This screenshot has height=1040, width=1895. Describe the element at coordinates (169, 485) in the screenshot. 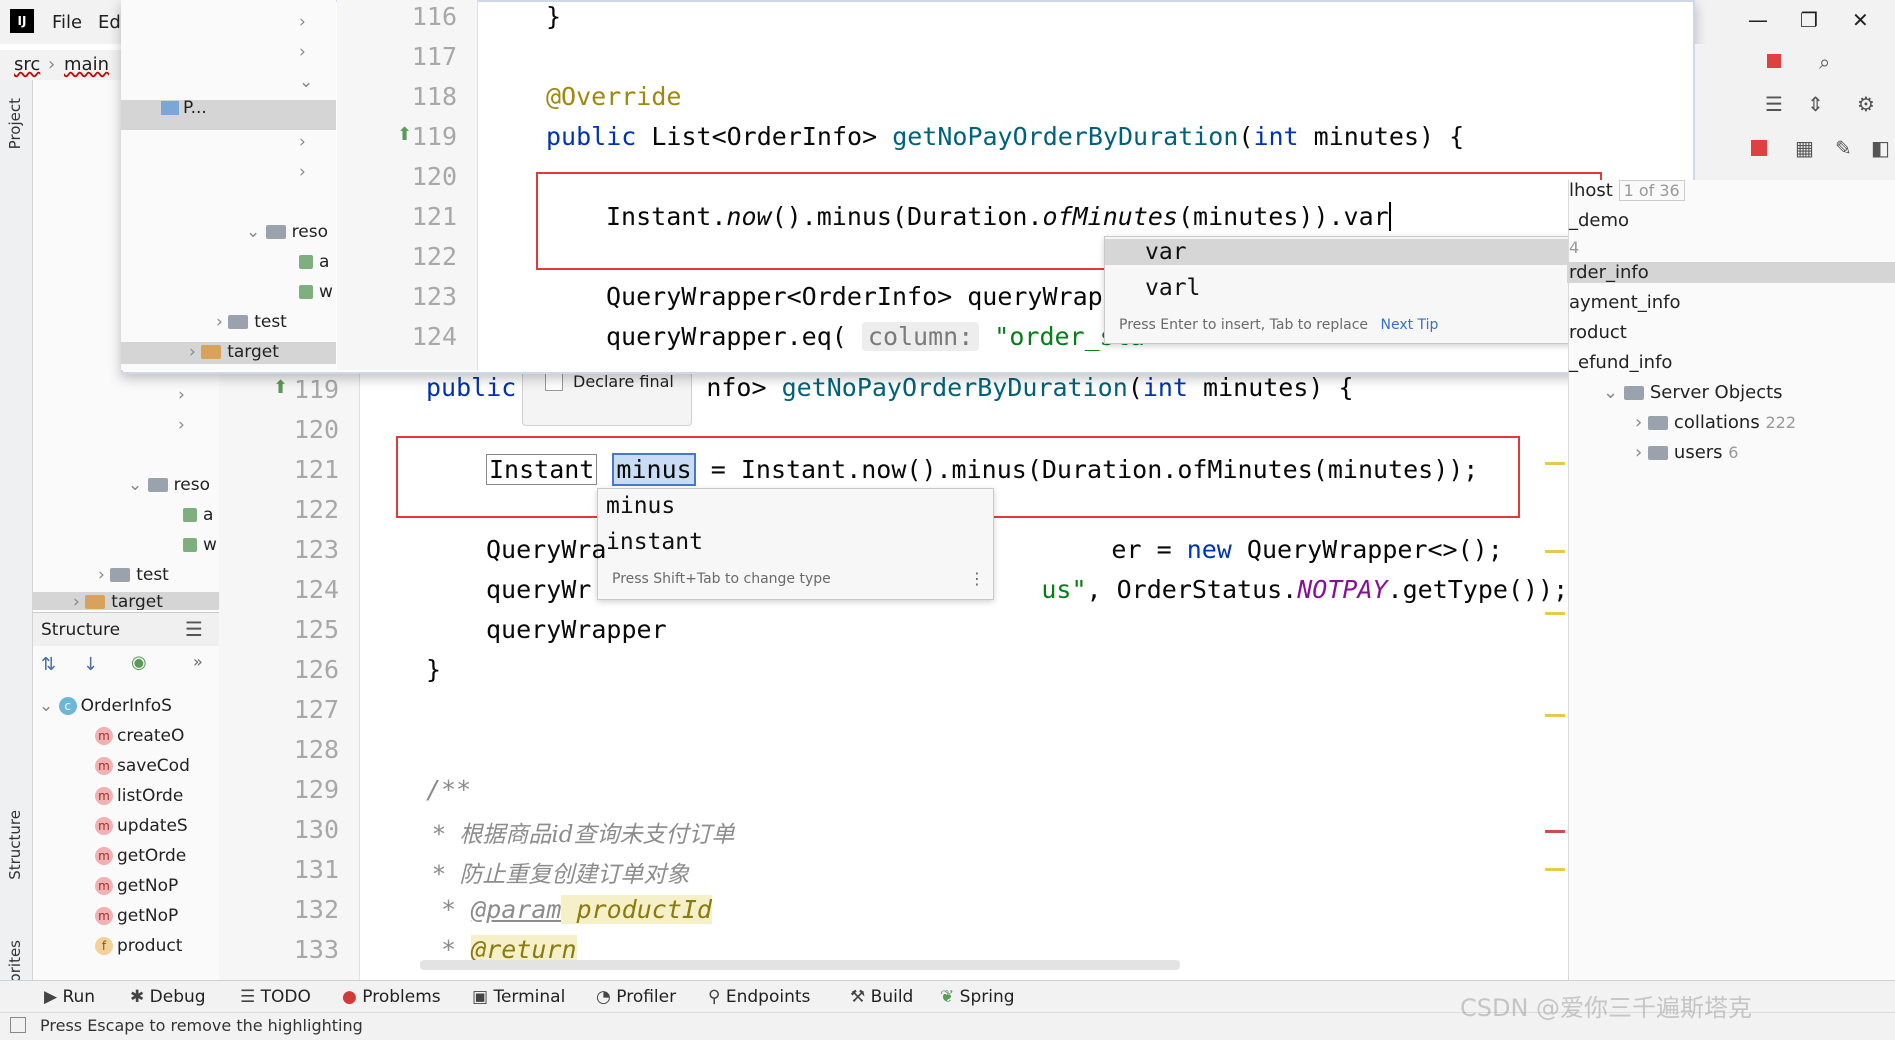

I see `tree-item-resources: ⌄ reso` at that location.